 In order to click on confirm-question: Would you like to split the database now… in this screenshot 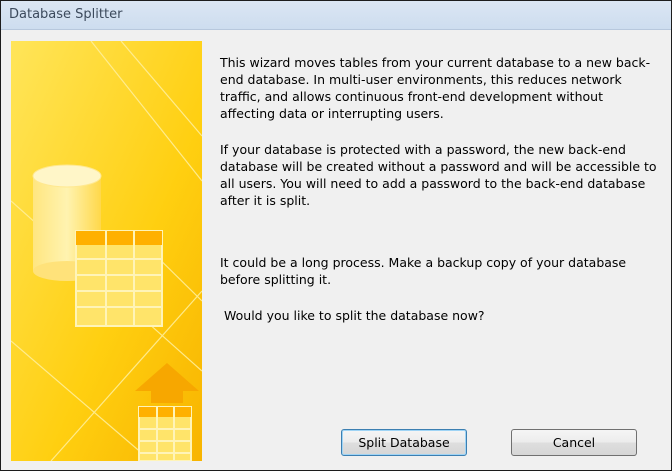, I will do `click(354, 315)`.